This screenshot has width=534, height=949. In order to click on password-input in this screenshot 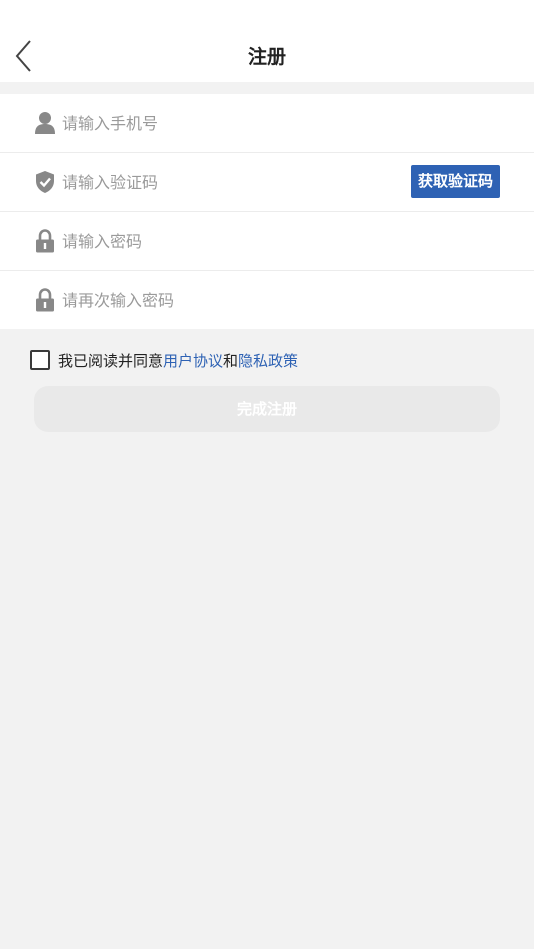, I will do `click(227, 241)`.